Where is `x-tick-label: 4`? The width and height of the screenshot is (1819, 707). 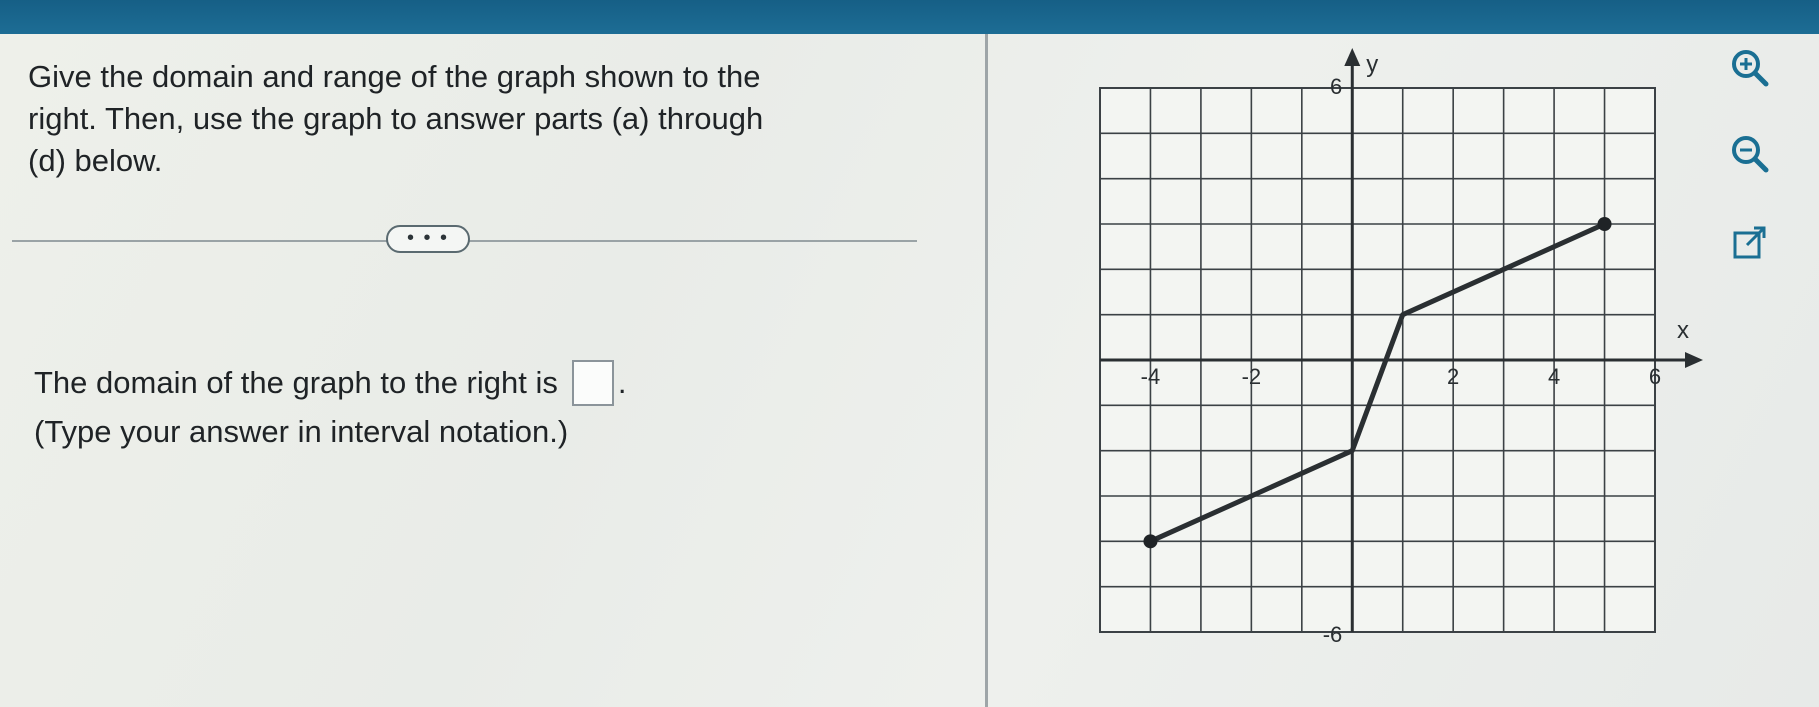
x-tick-label: 4 is located at coordinates (1554, 376).